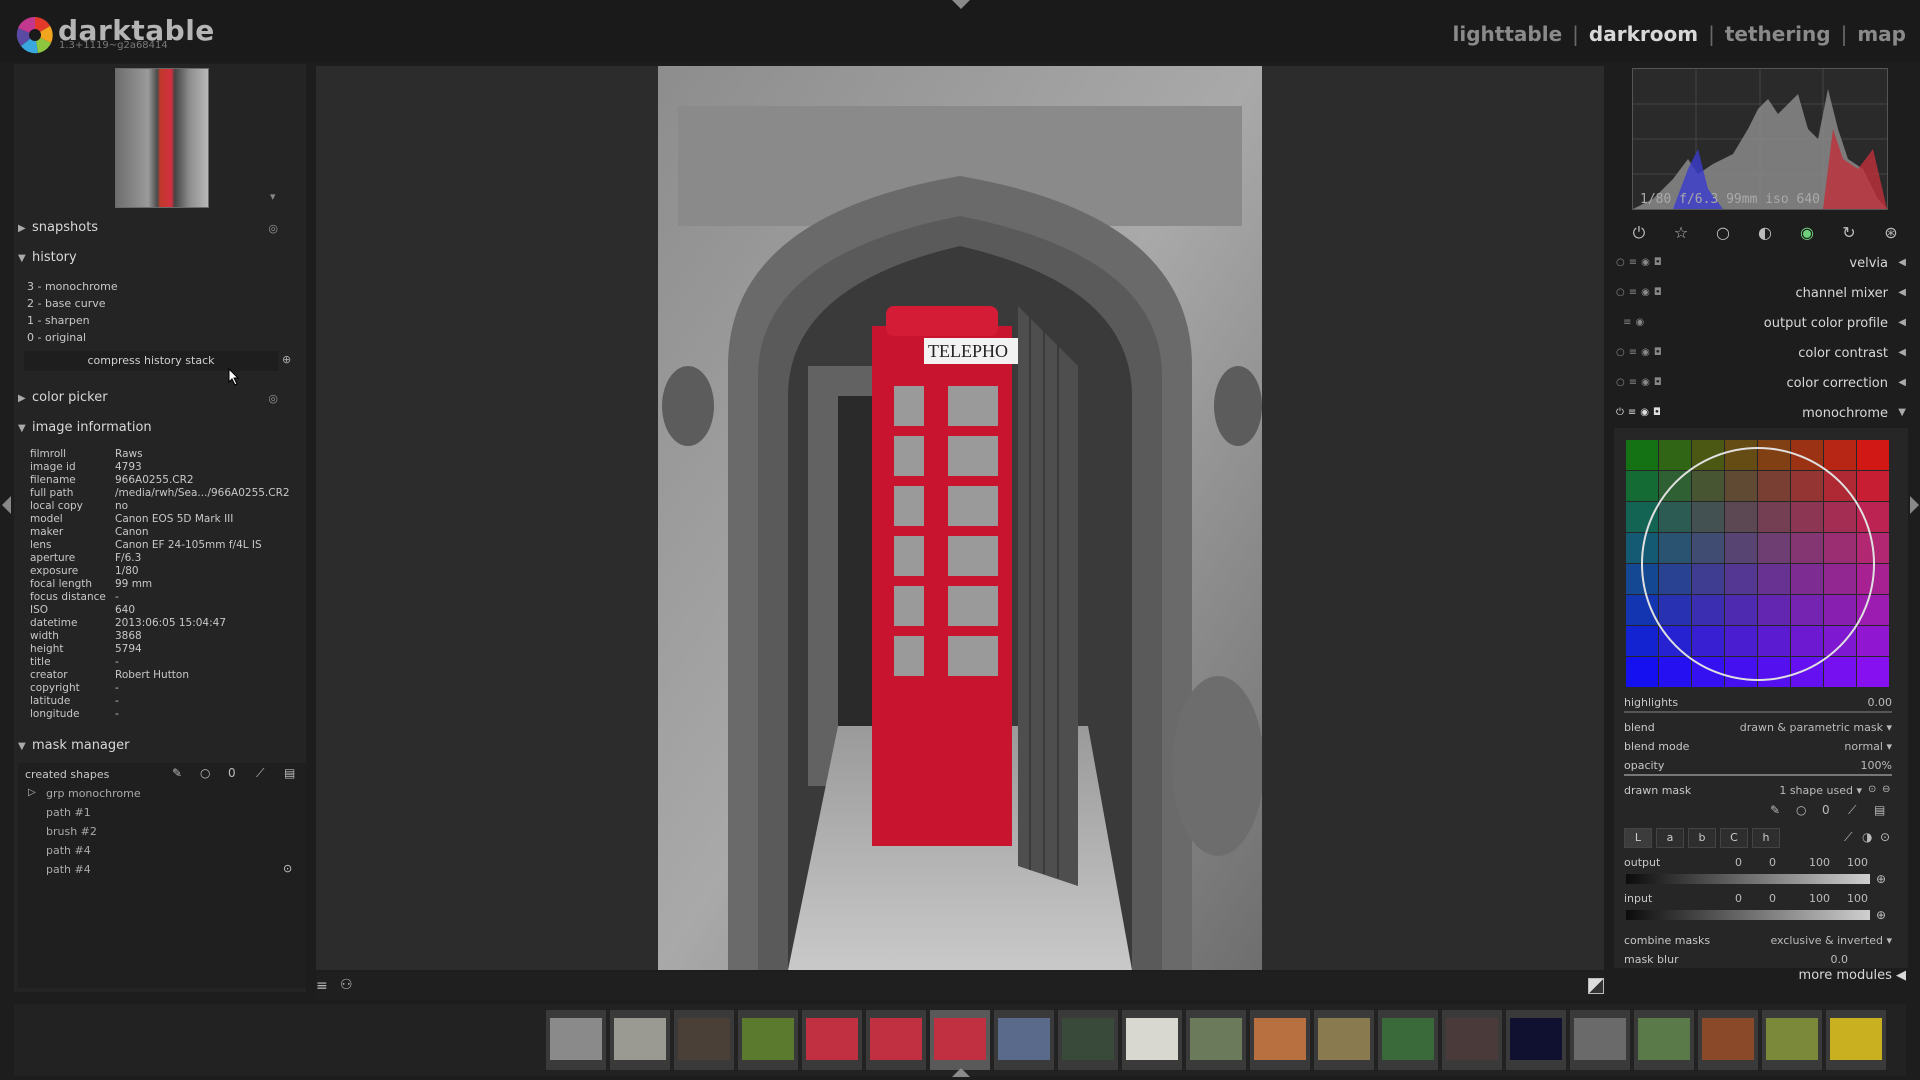  I want to click on module-velvia: ○≡◉◘ velvia ◀, so click(1761, 264).